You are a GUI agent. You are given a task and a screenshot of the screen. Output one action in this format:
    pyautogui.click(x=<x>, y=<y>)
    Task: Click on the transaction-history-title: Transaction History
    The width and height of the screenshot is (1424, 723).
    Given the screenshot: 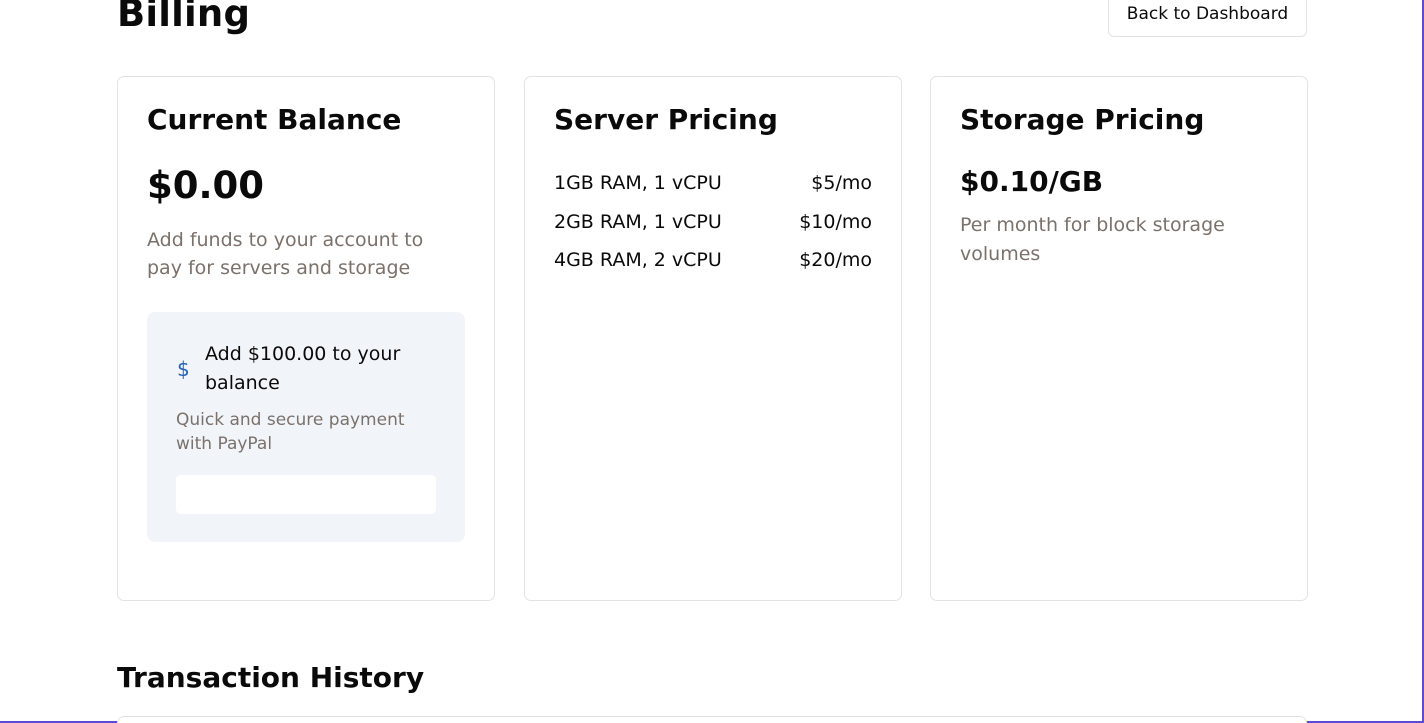 What is the action you would take?
    pyautogui.click(x=271, y=677)
    